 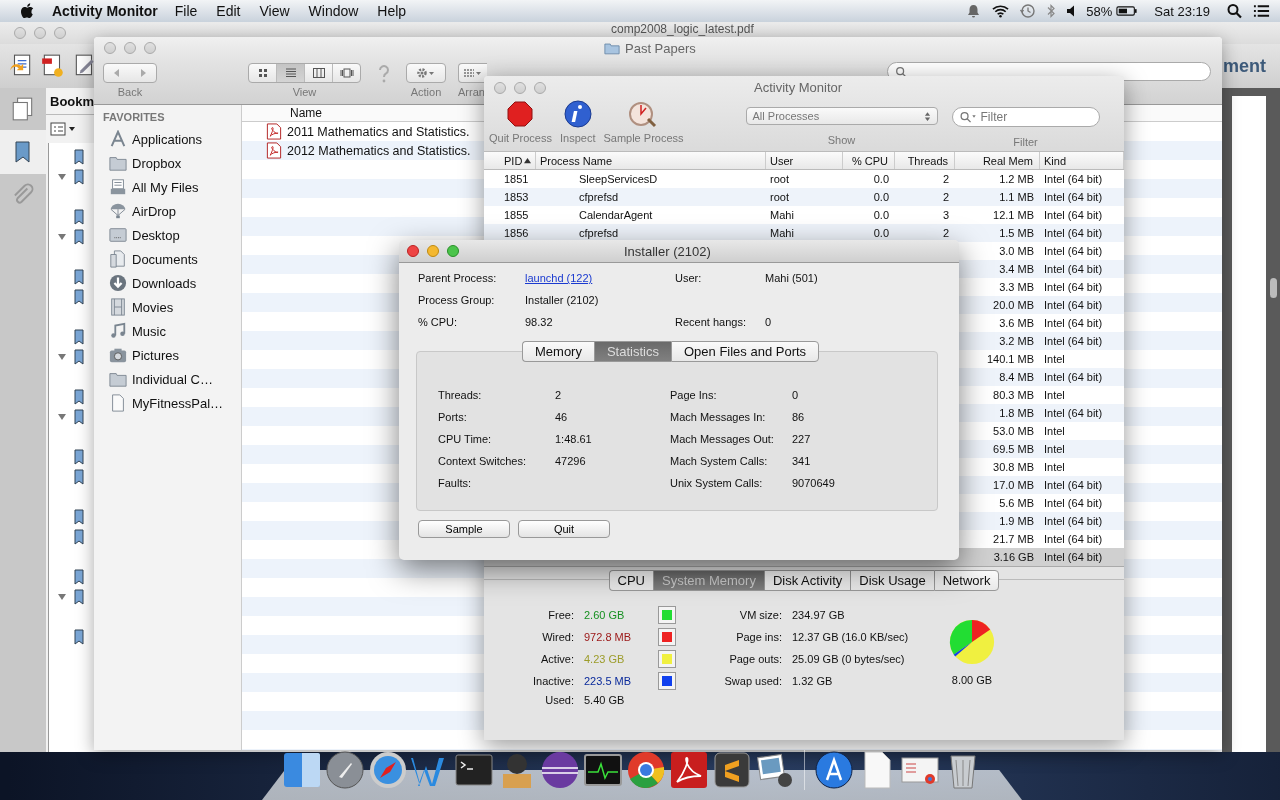 What do you see at coordinates (804, 197) in the screenshot?
I see `process-row: 1853 cfprefsd root 0.0 2 1.1 MB Intel (64 bit)` at bounding box center [804, 197].